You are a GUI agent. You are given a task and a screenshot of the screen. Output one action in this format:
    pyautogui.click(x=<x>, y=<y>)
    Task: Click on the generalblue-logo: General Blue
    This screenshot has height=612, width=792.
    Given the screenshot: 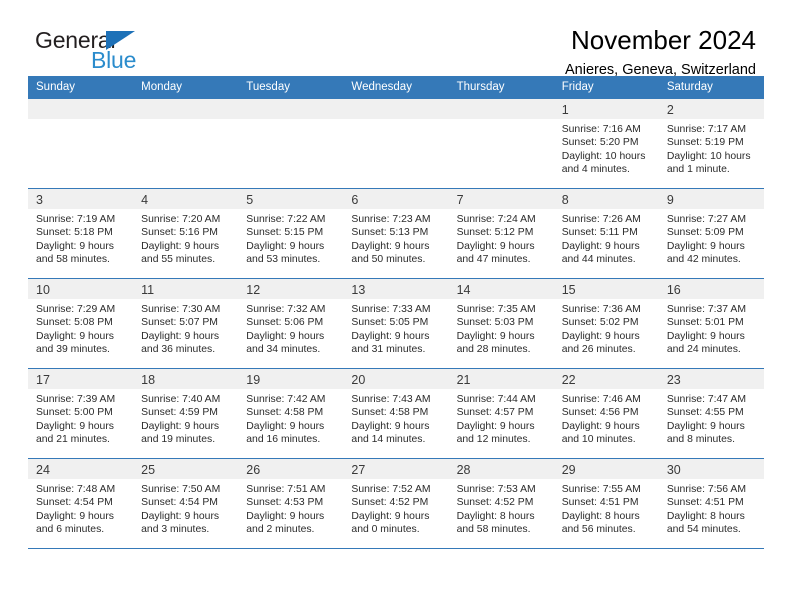 What is the action you would take?
    pyautogui.click(x=120, y=54)
    